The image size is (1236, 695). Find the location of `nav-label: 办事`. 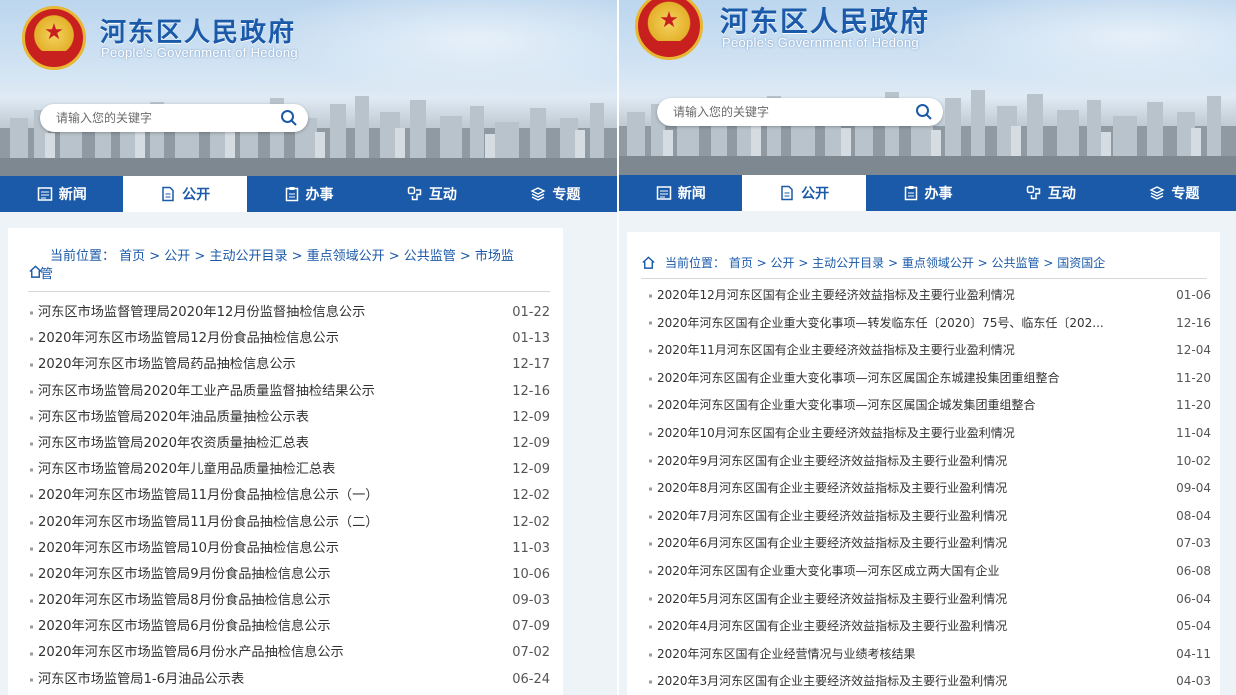

nav-label: 办事 is located at coordinates (319, 195).